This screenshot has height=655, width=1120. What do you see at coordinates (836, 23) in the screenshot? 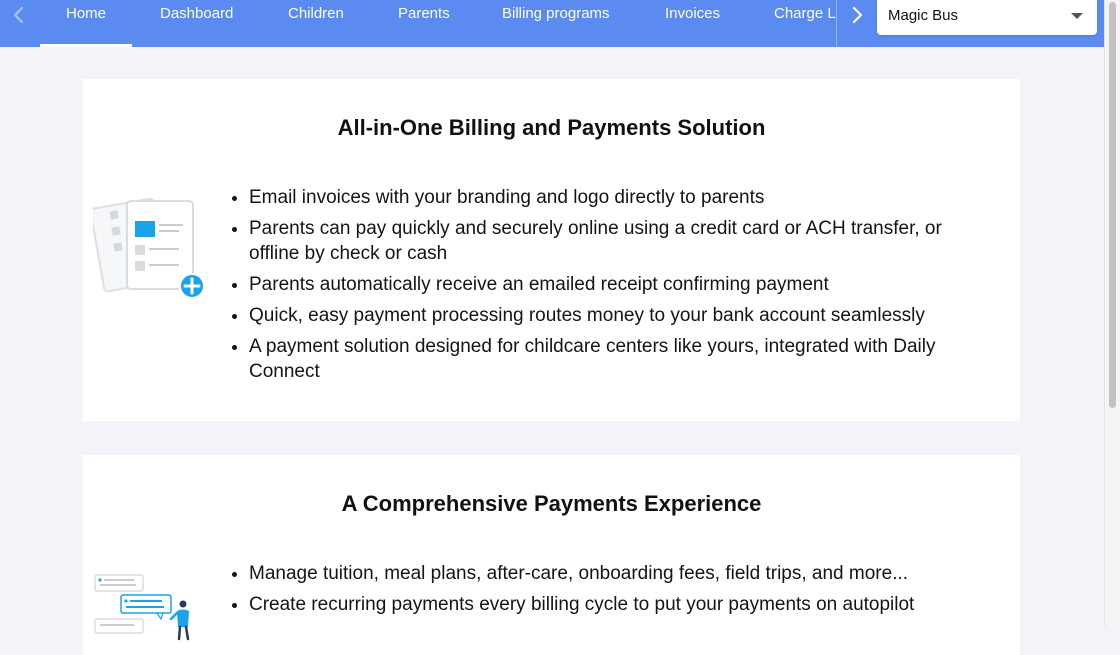
I see `nav-divider` at bounding box center [836, 23].